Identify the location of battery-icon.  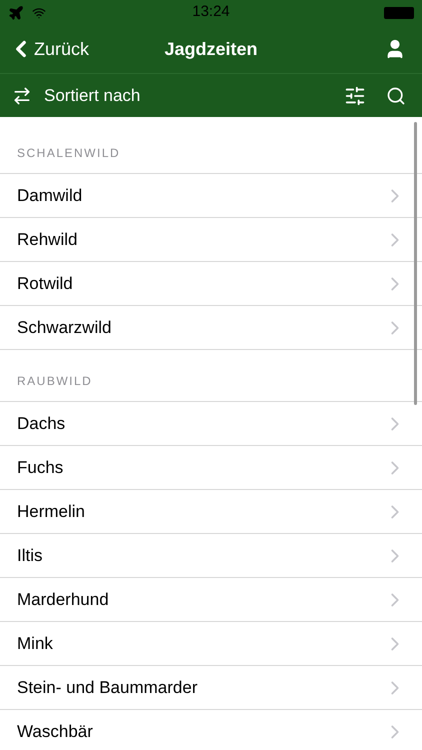
(399, 12).